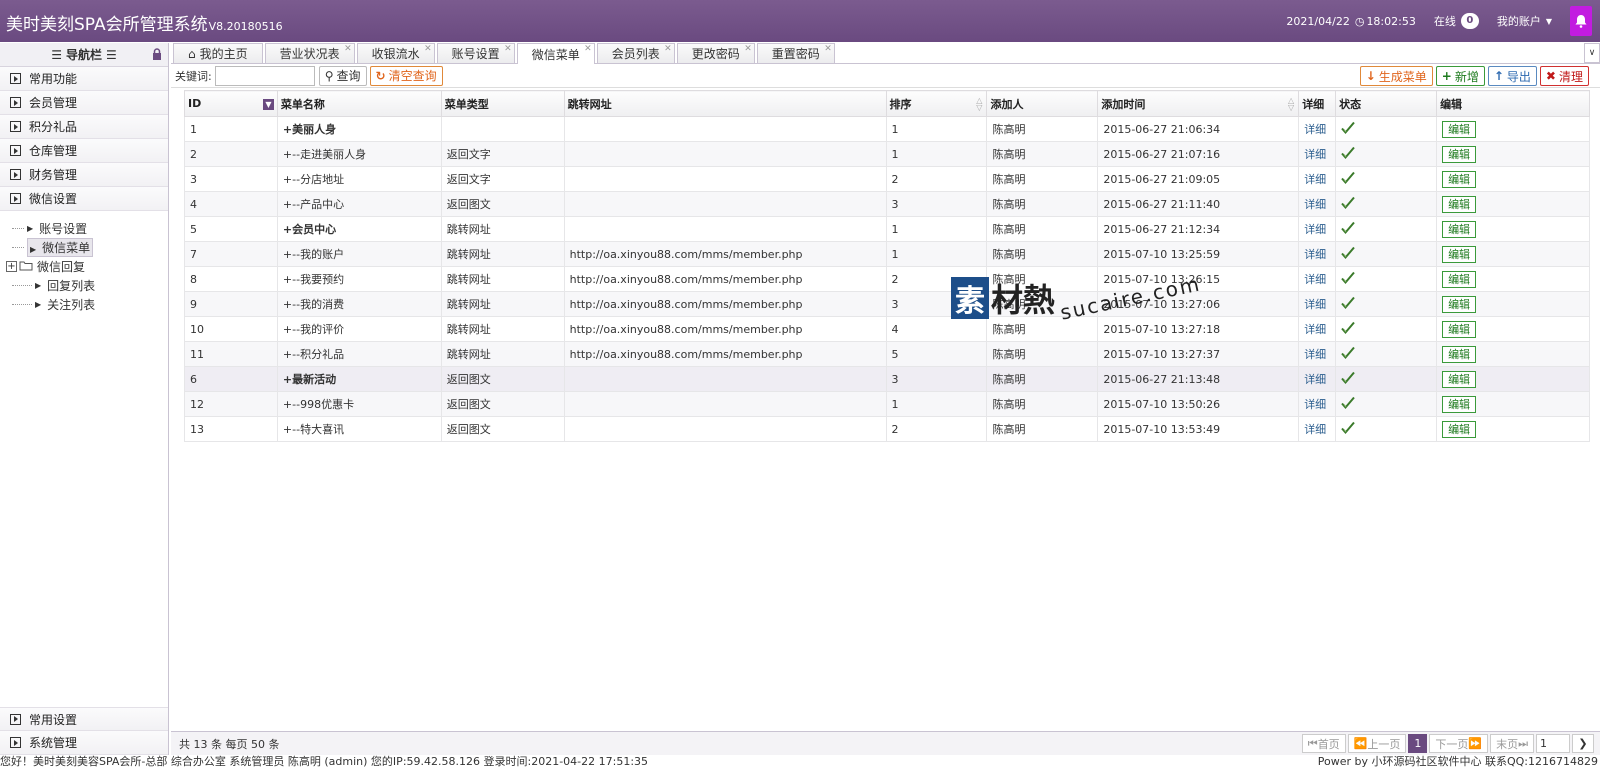 Image resolution: width=1600 pixels, height=768 pixels. Describe the element at coordinates (406, 75) in the screenshot. I see `clear-search-button: ↻ 清空查询` at that location.